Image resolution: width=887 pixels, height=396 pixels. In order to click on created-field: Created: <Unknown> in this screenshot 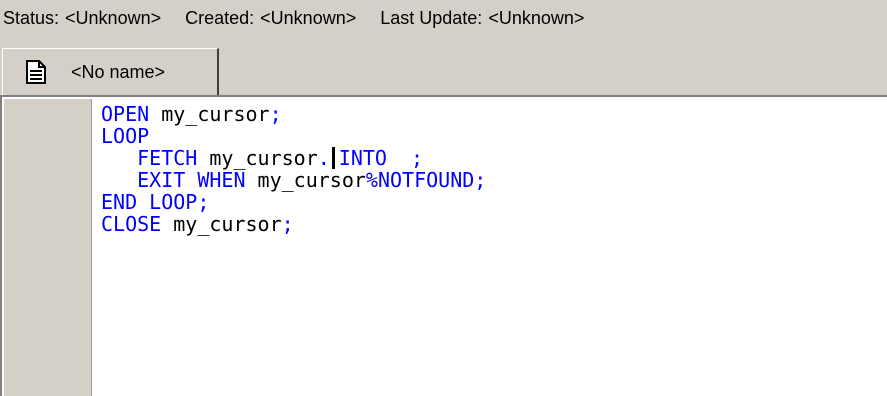, I will do `click(270, 18)`.